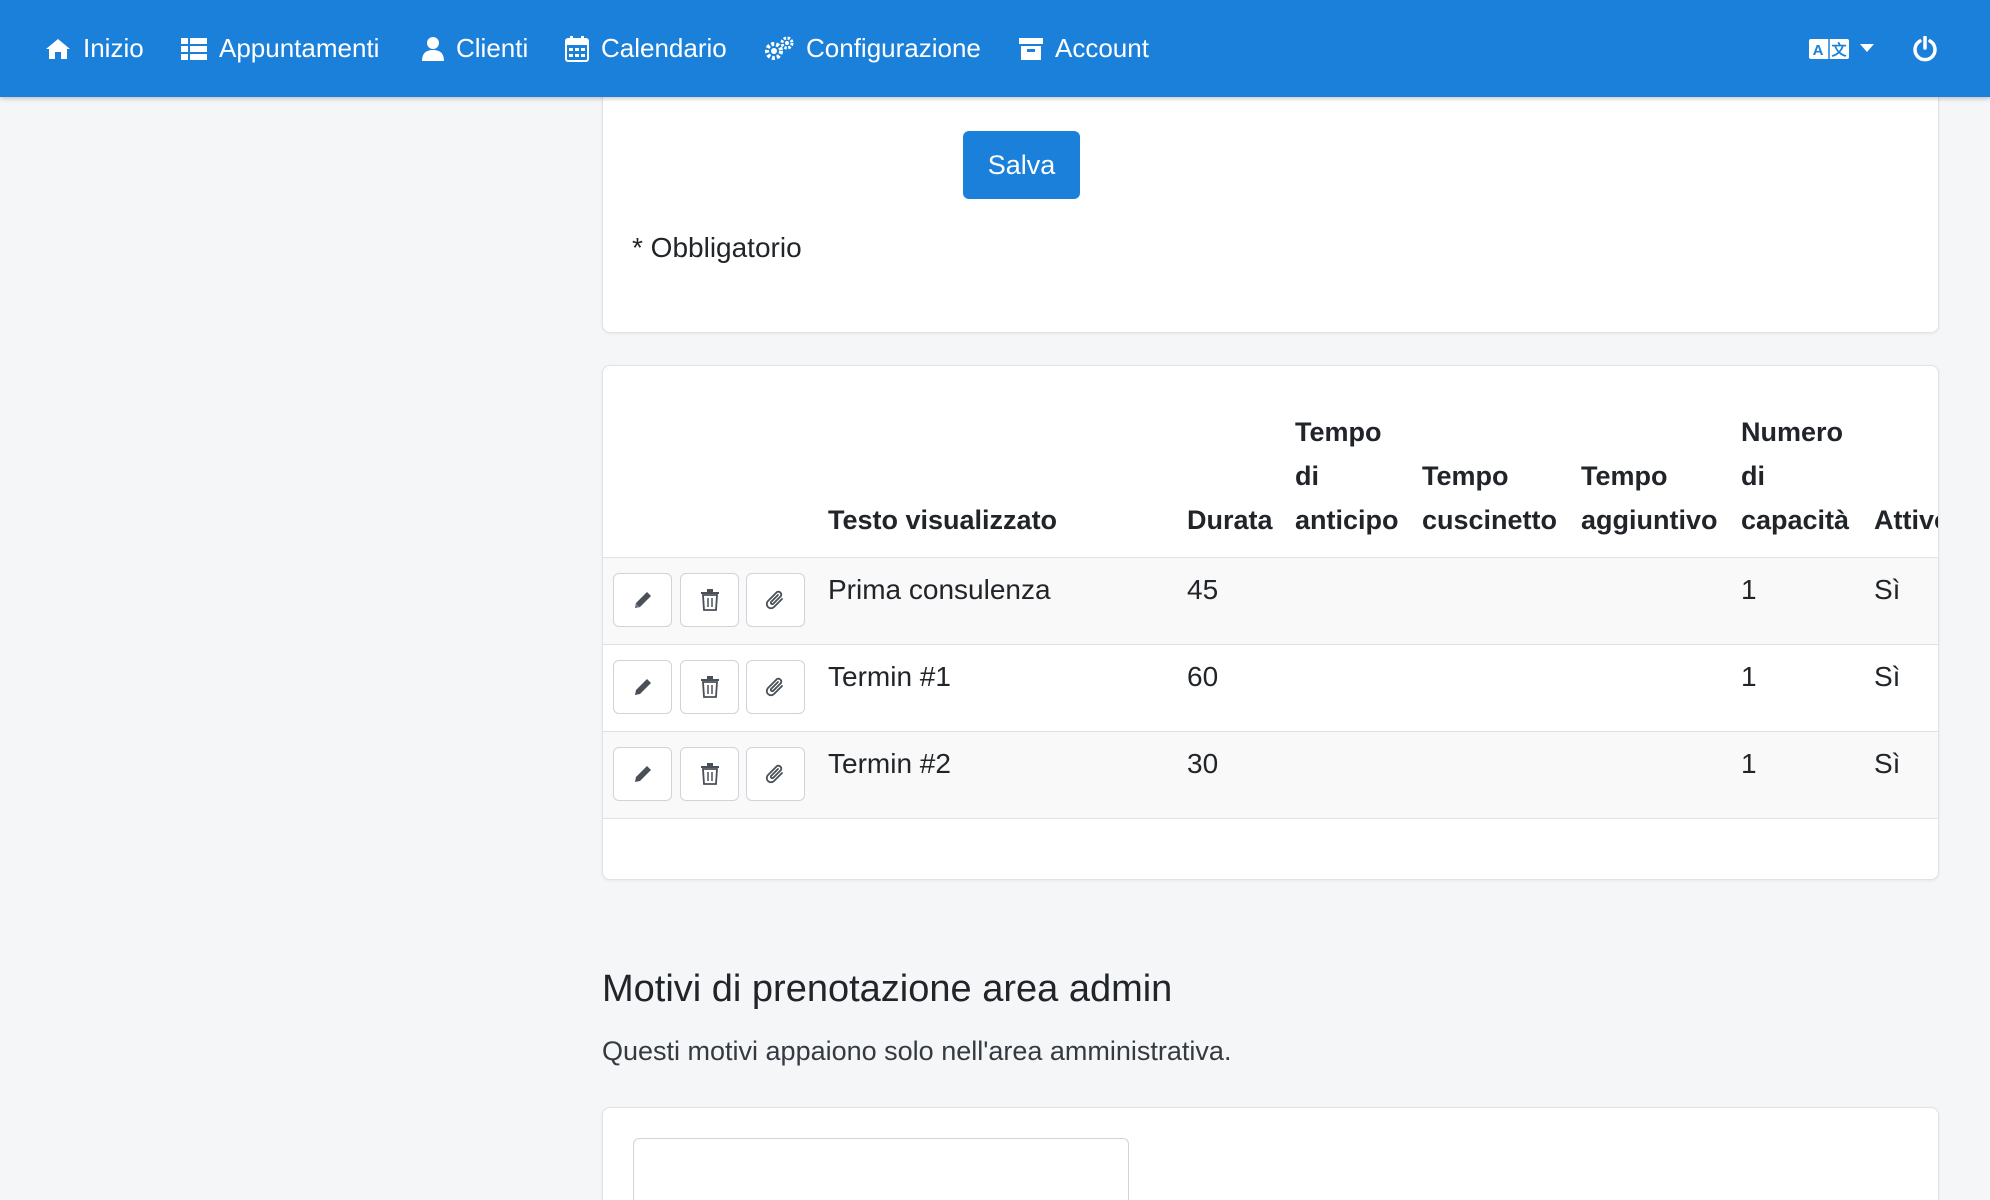 This screenshot has height=1200, width=1990. Describe the element at coordinates (1795, 520) in the screenshot. I see `header-capacity-line3: capacità` at that location.